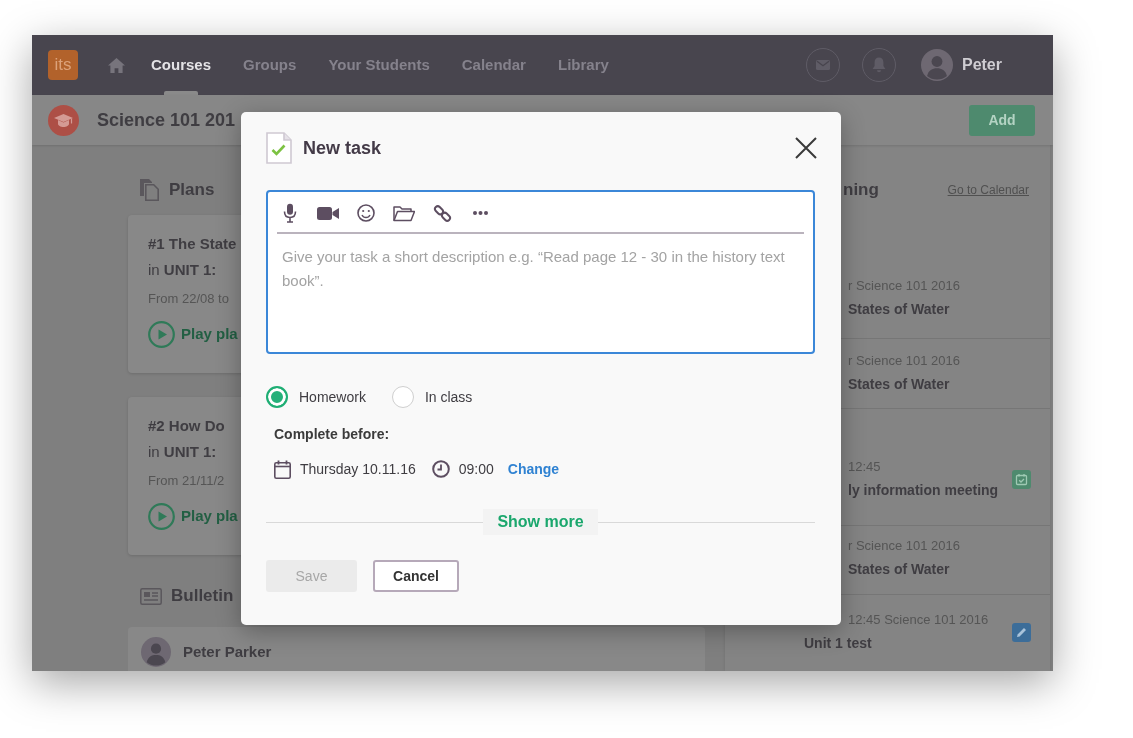 This screenshot has height=738, width=1133. I want to click on link-icon, so click(442, 213).